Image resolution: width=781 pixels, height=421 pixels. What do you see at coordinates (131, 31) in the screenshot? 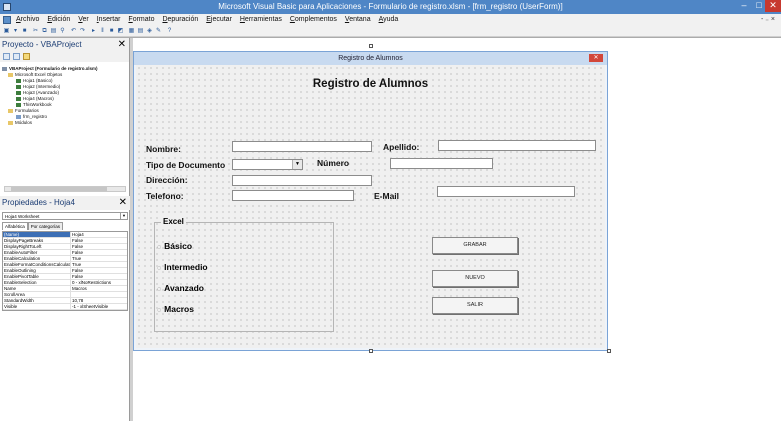
I see `project-explorer-icon: ▦` at bounding box center [131, 31].